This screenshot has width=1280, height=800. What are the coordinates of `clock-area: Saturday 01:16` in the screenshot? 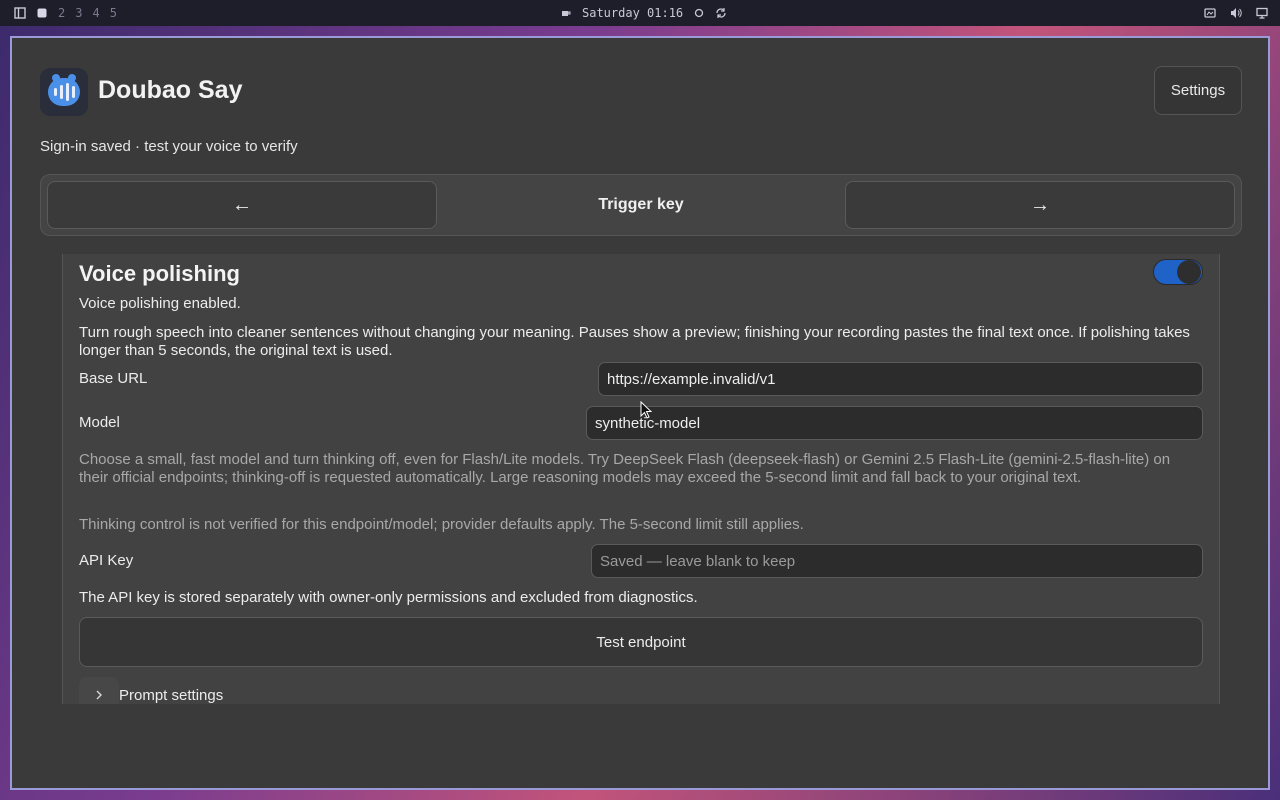 It's located at (643, 13).